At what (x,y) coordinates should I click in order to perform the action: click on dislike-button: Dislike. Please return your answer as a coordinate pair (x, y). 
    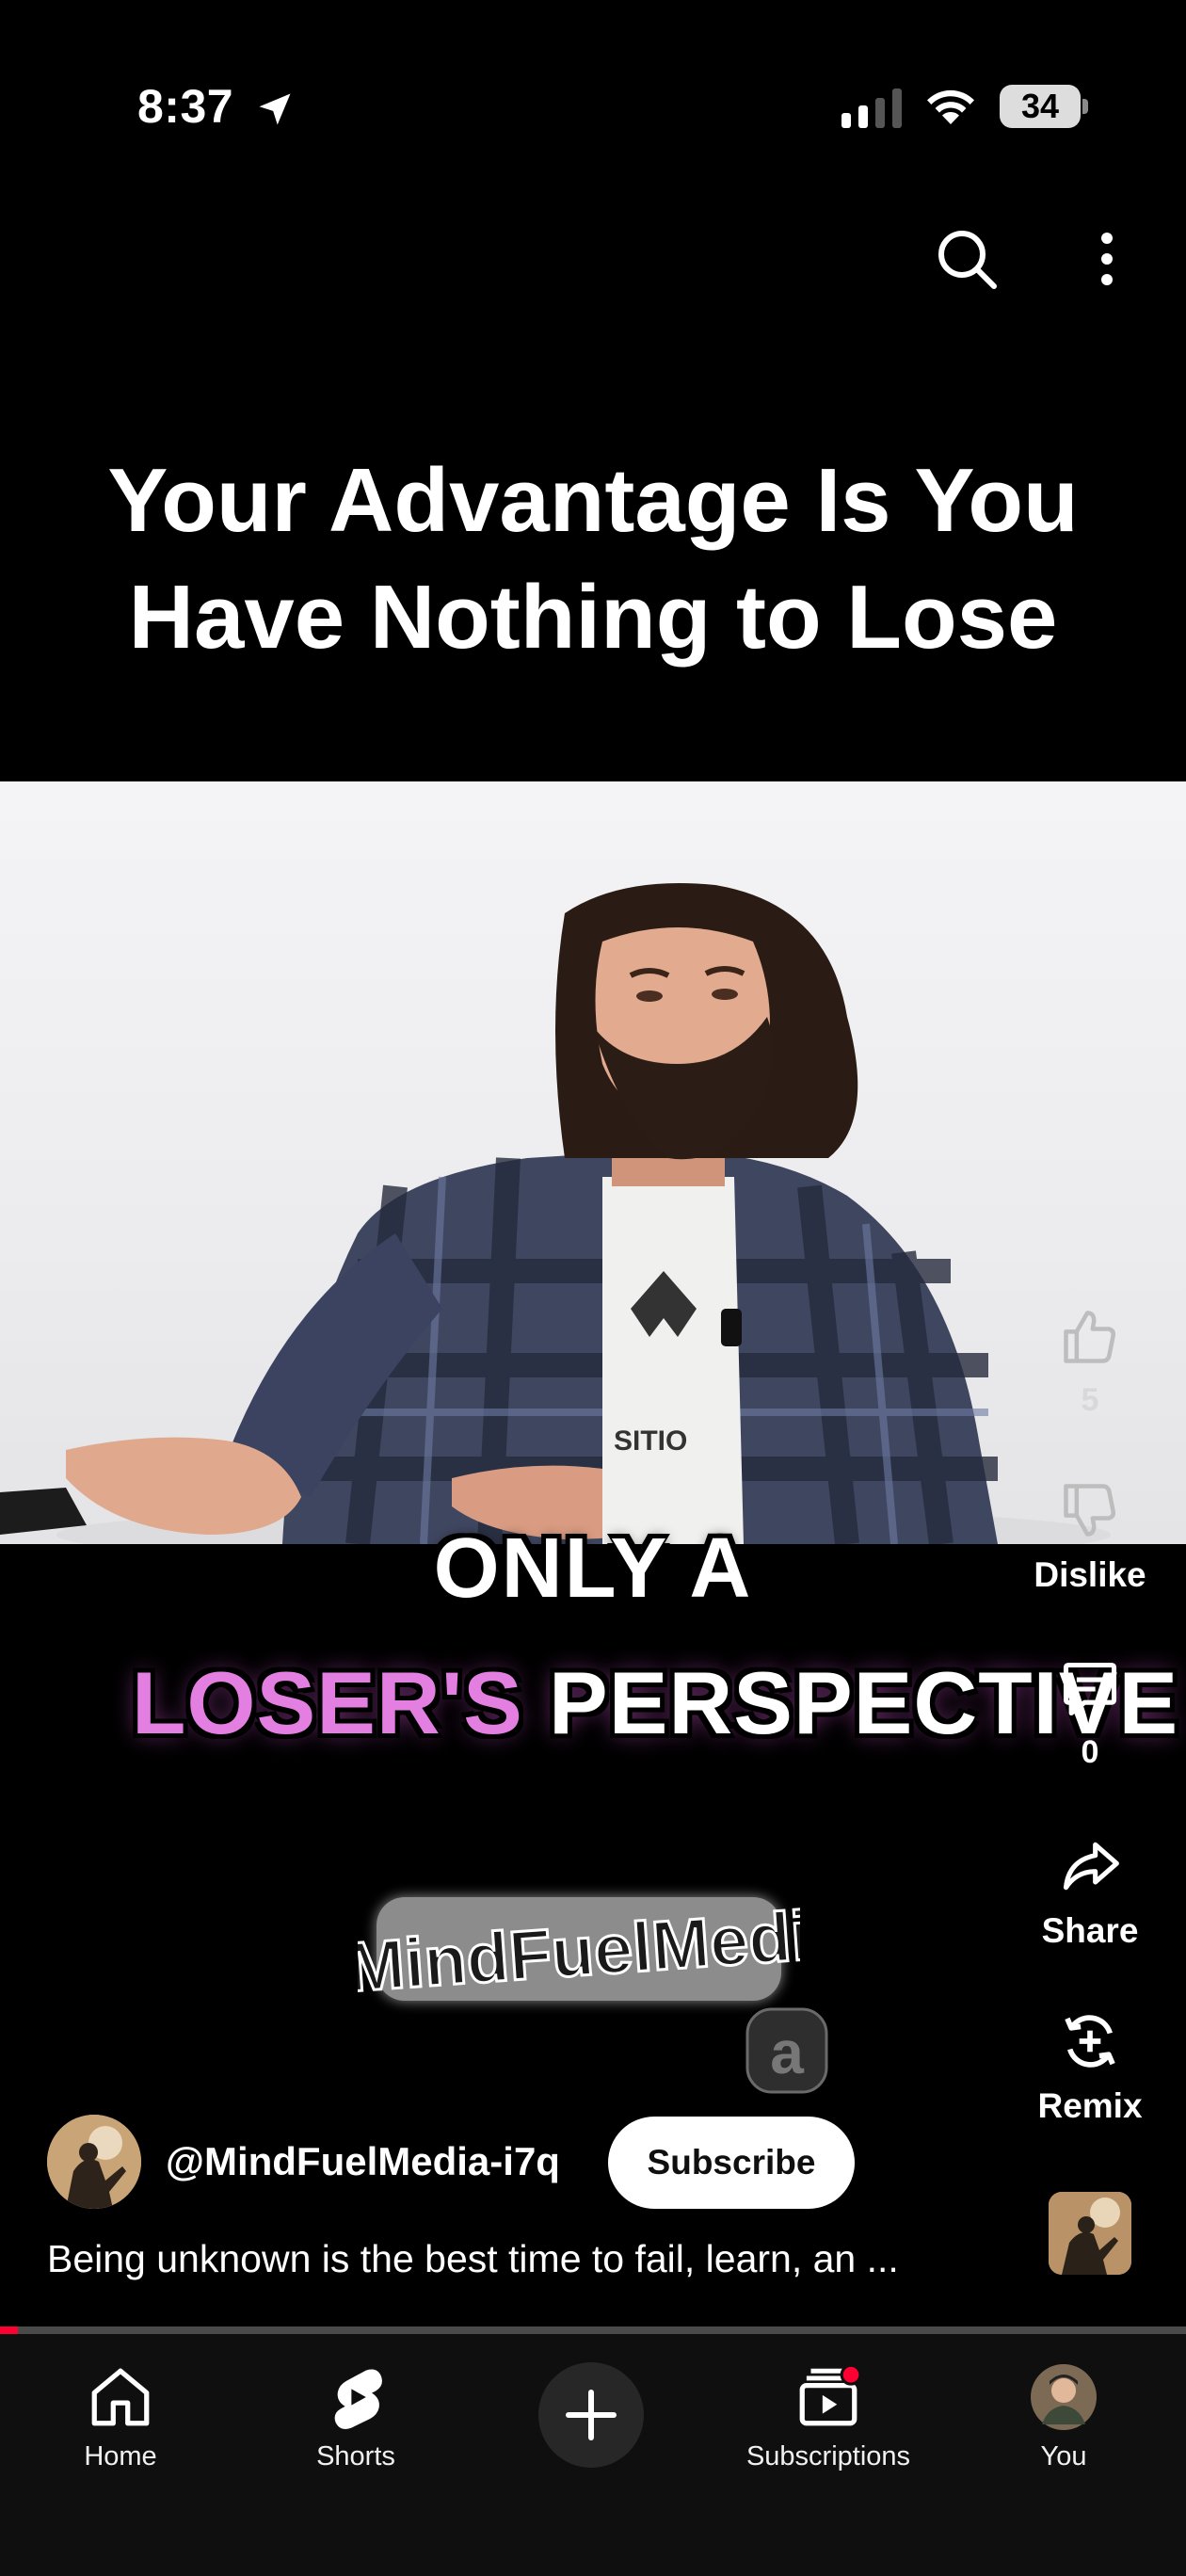
    Looking at the image, I should click on (1090, 1536).